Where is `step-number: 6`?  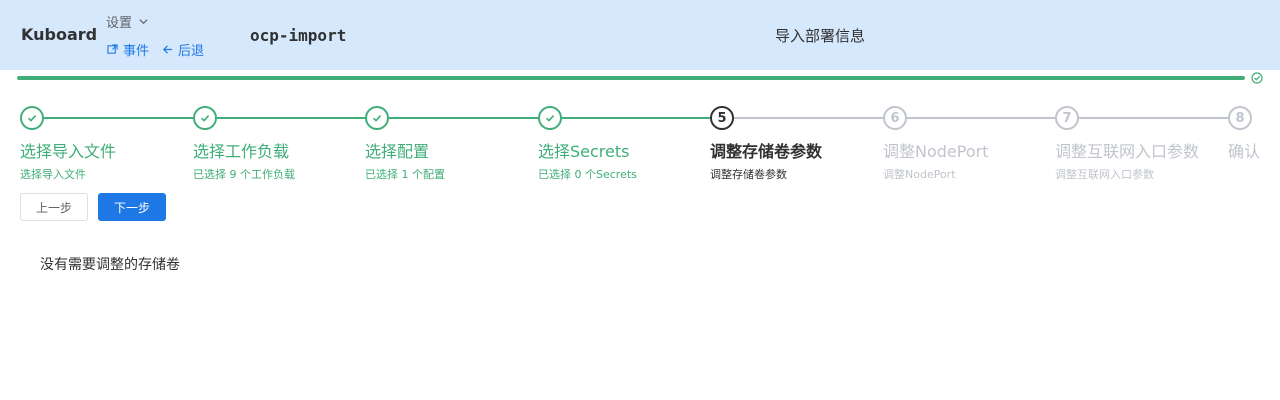
step-number: 6 is located at coordinates (895, 118).